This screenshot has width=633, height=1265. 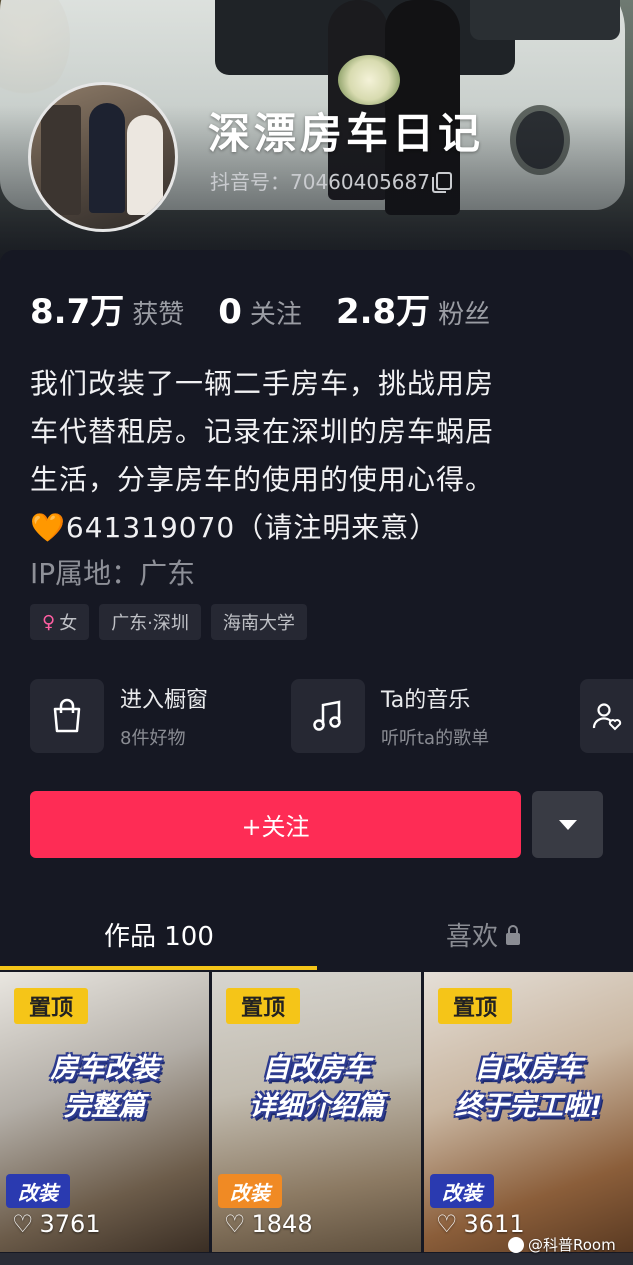 What do you see at coordinates (483, 934) in the screenshot?
I see `tab-likes: 喜欢` at bounding box center [483, 934].